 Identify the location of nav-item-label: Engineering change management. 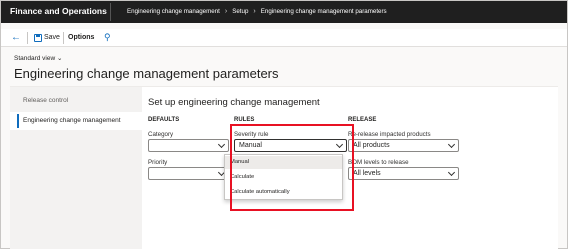
(72, 120).